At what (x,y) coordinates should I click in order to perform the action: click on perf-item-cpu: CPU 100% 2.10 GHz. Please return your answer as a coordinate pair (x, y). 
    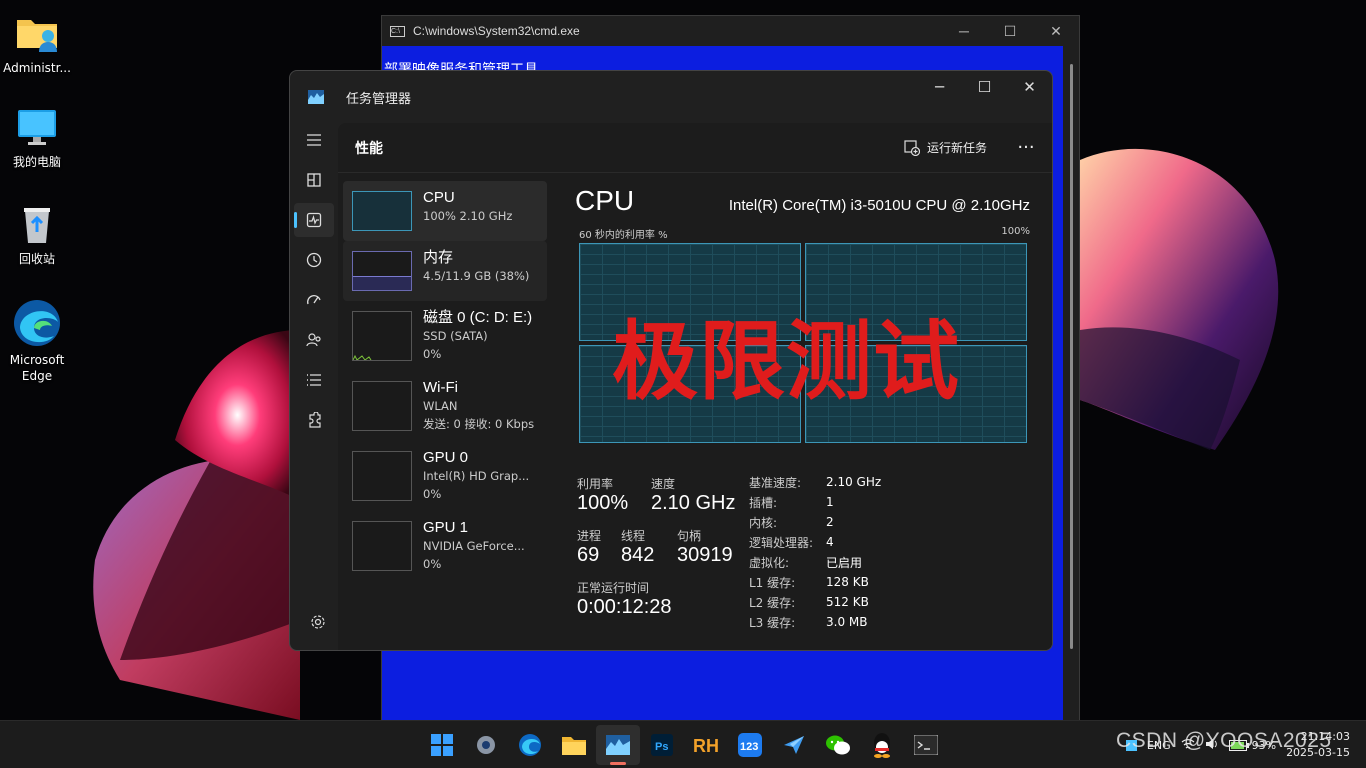
    Looking at the image, I should click on (445, 211).